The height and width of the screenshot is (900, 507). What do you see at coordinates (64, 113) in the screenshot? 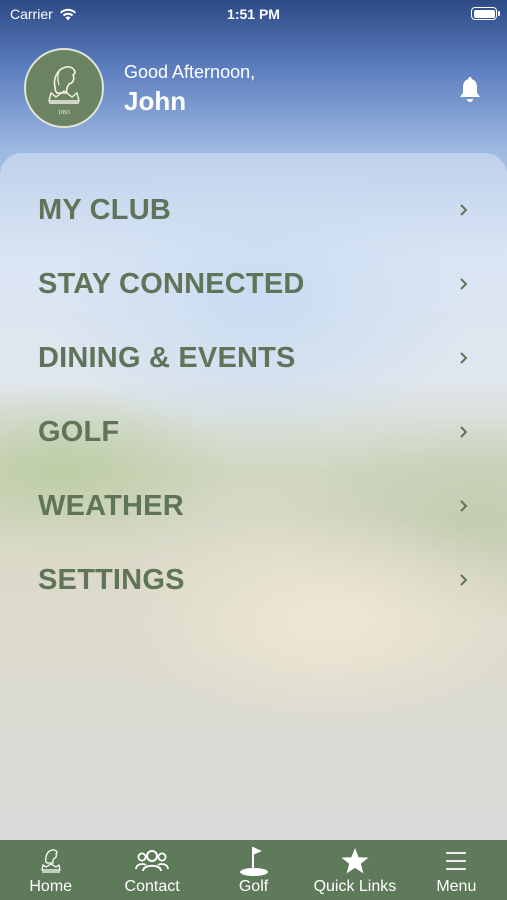
I see `logo-year: 1893` at bounding box center [64, 113].